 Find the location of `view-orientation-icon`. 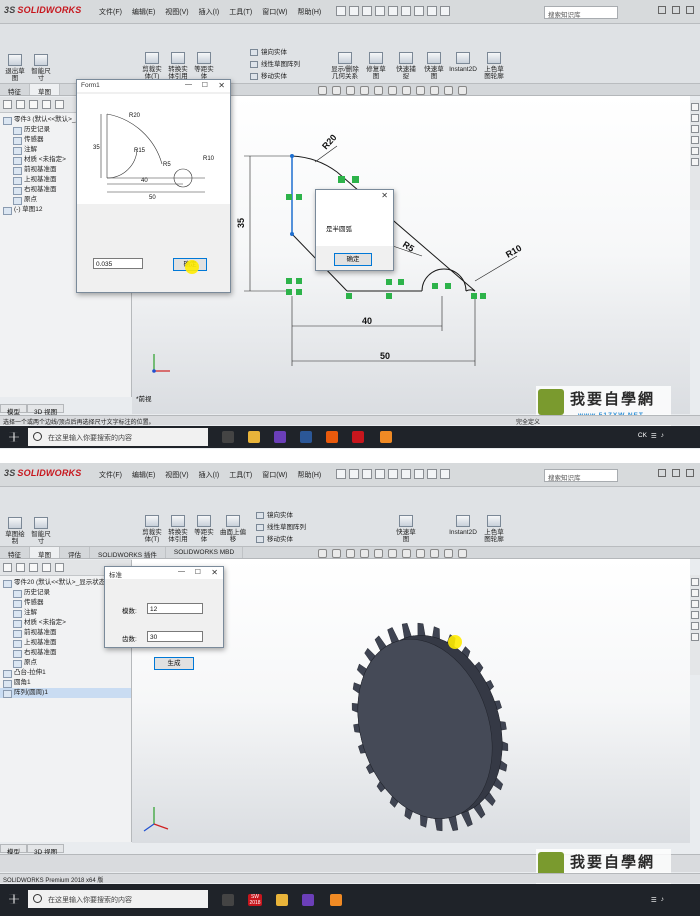

view-orientation-icon is located at coordinates (378, 553).